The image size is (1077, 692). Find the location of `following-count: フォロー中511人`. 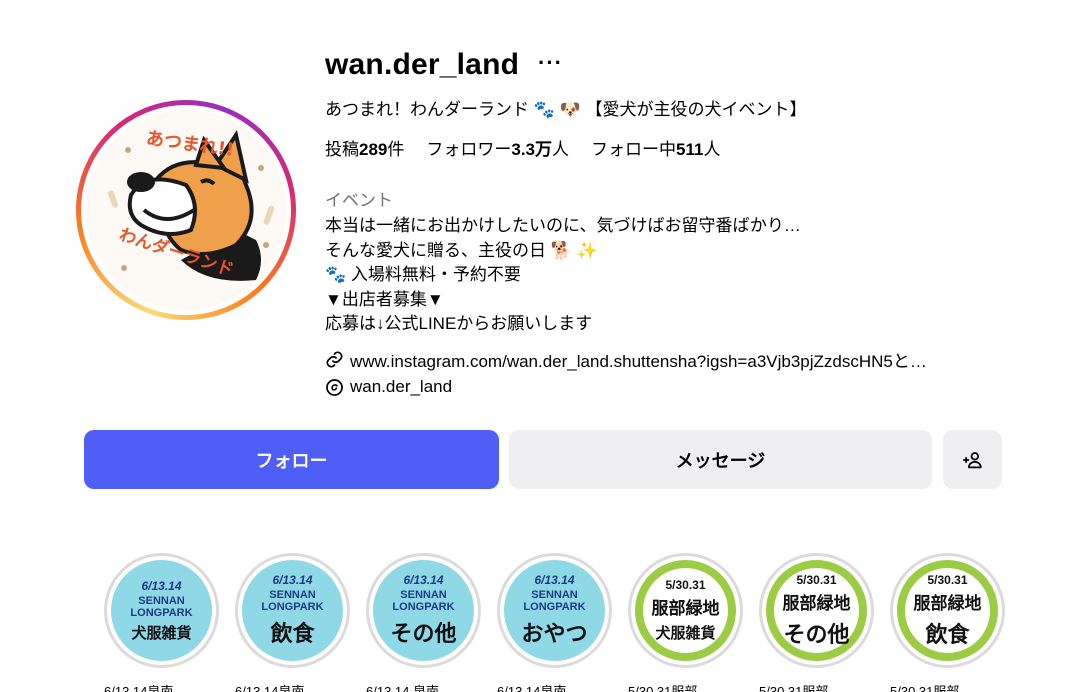

following-count: フォロー中511人 is located at coordinates (655, 147).